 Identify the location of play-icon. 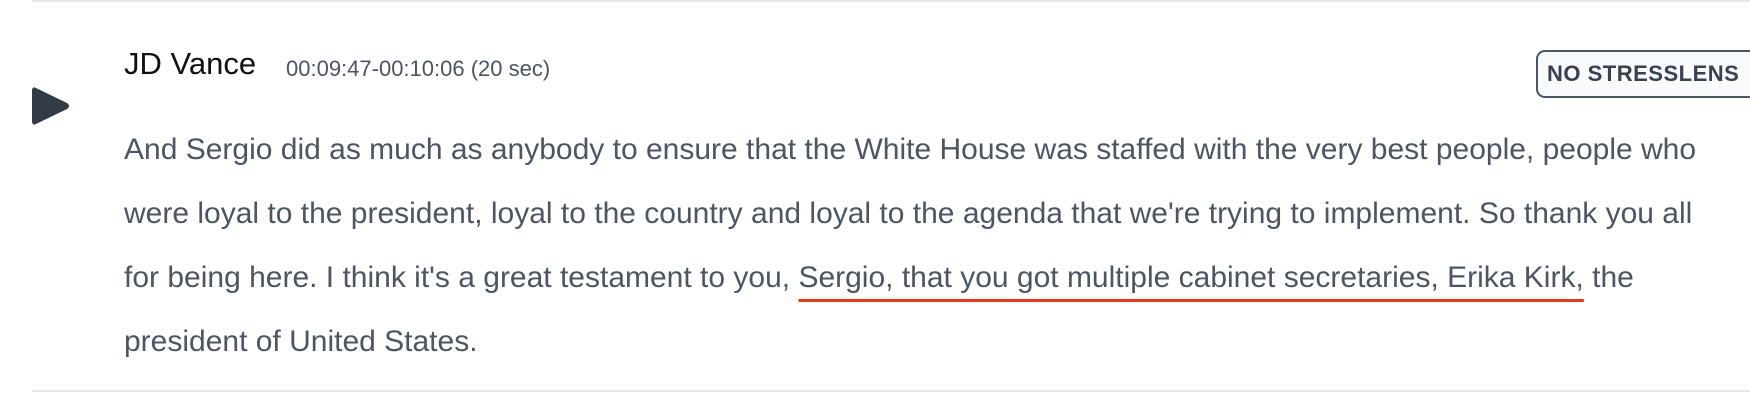
(50, 106).